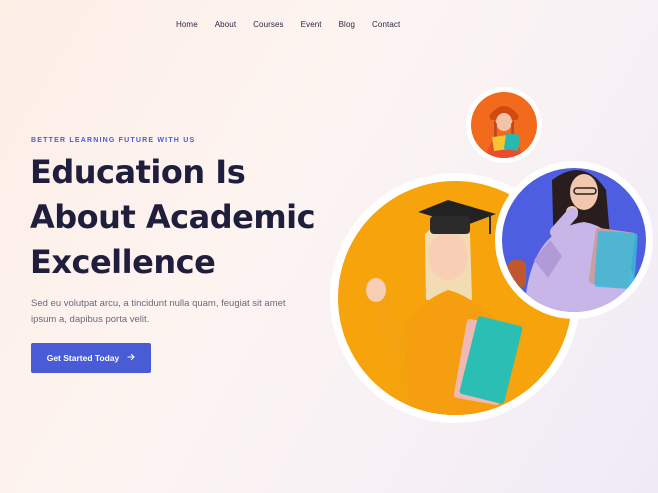 This screenshot has width=658, height=493. What do you see at coordinates (173, 217) in the screenshot?
I see `hero-title-line-2: About Academic` at bounding box center [173, 217].